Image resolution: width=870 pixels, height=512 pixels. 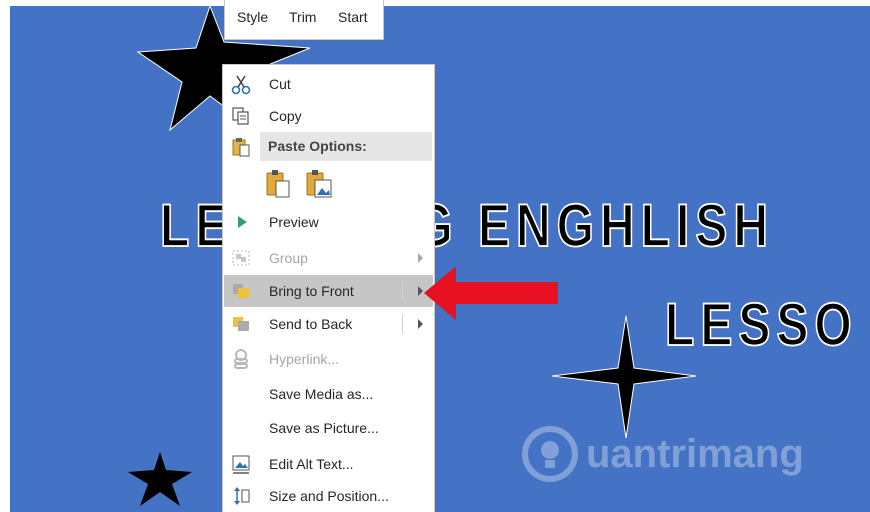 I want to click on style-button: Style, so click(x=252, y=17).